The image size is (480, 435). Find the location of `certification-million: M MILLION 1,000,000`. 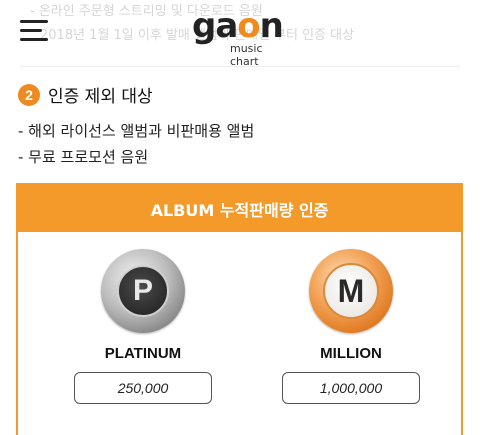

certification-million: M MILLION 1,000,000 is located at coordinates (351, 326).